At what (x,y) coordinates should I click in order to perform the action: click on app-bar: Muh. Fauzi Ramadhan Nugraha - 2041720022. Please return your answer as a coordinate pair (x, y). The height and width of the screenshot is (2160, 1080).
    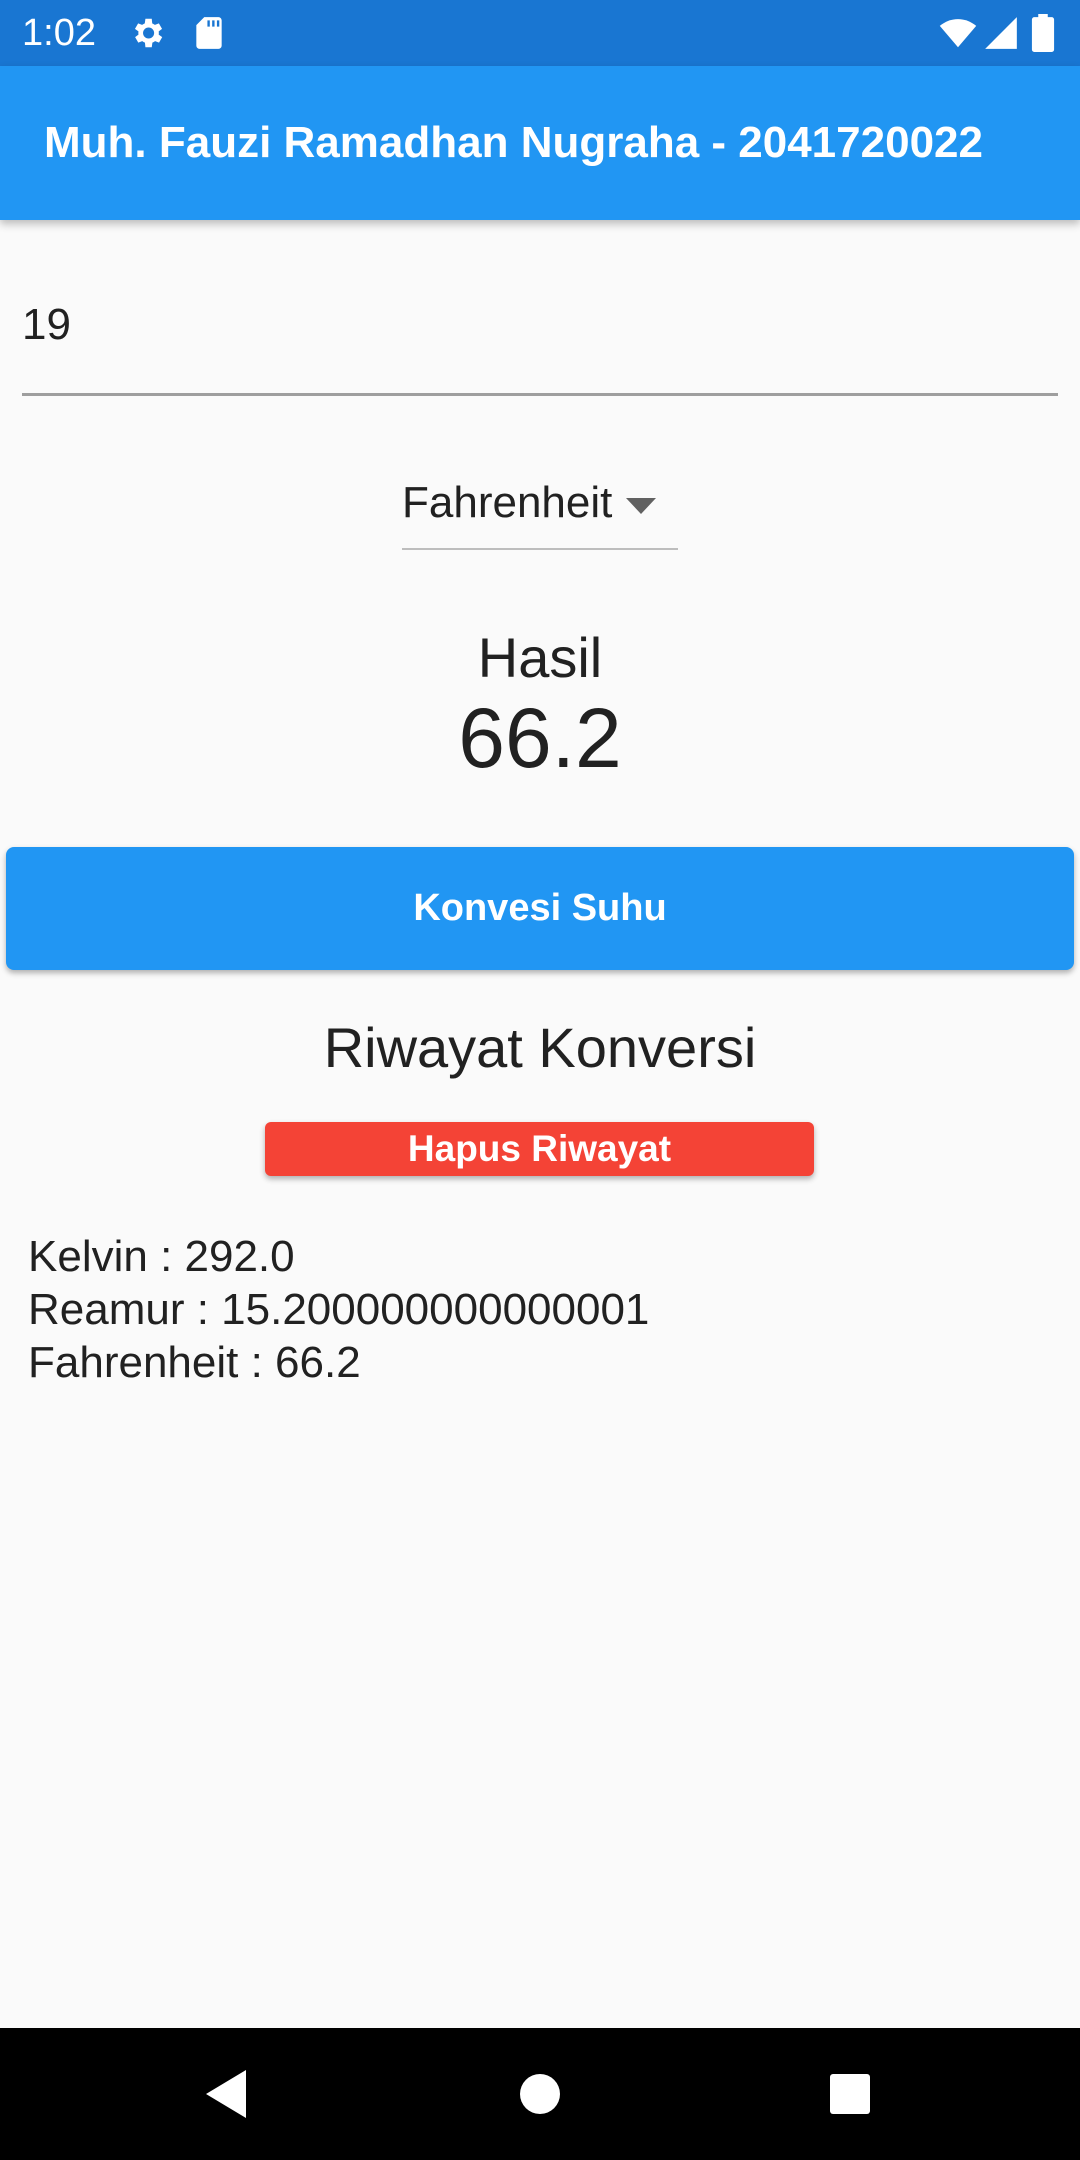
    Looking at the image, I should click on (540, 143).